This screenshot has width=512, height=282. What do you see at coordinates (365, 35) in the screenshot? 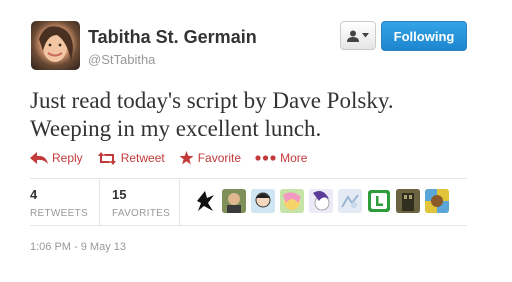
I see `chevron-down-icon` at bounding box center [365, 35].